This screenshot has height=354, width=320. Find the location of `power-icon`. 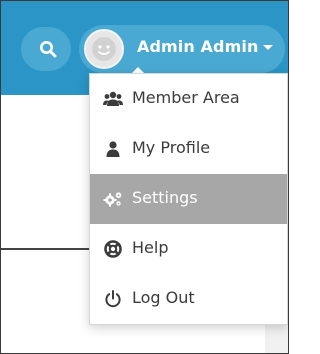

power-icon is located at coordinates (113, 299).